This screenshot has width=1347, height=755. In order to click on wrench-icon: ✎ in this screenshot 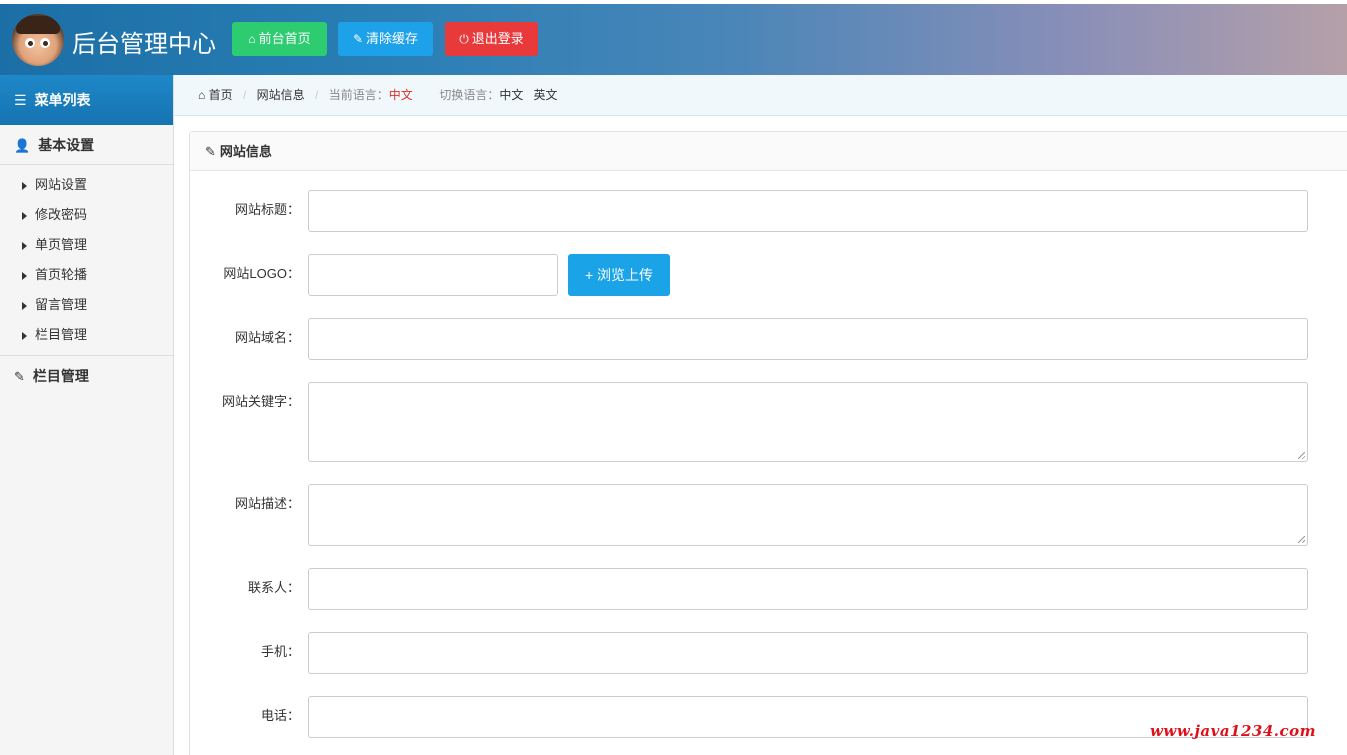, I will do `click(358, 39)`.